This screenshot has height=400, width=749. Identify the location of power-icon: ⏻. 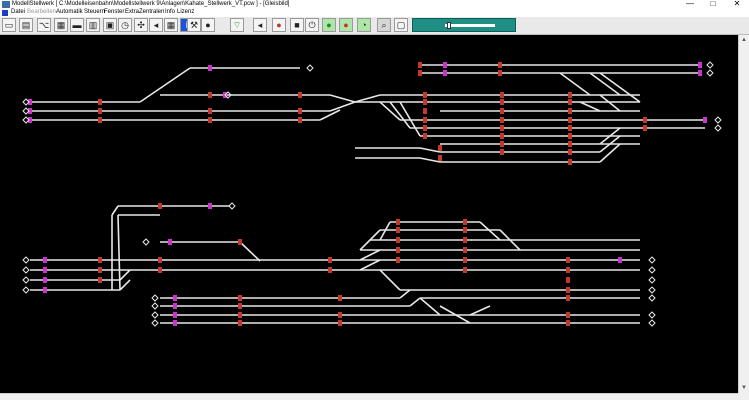
(312, 25).